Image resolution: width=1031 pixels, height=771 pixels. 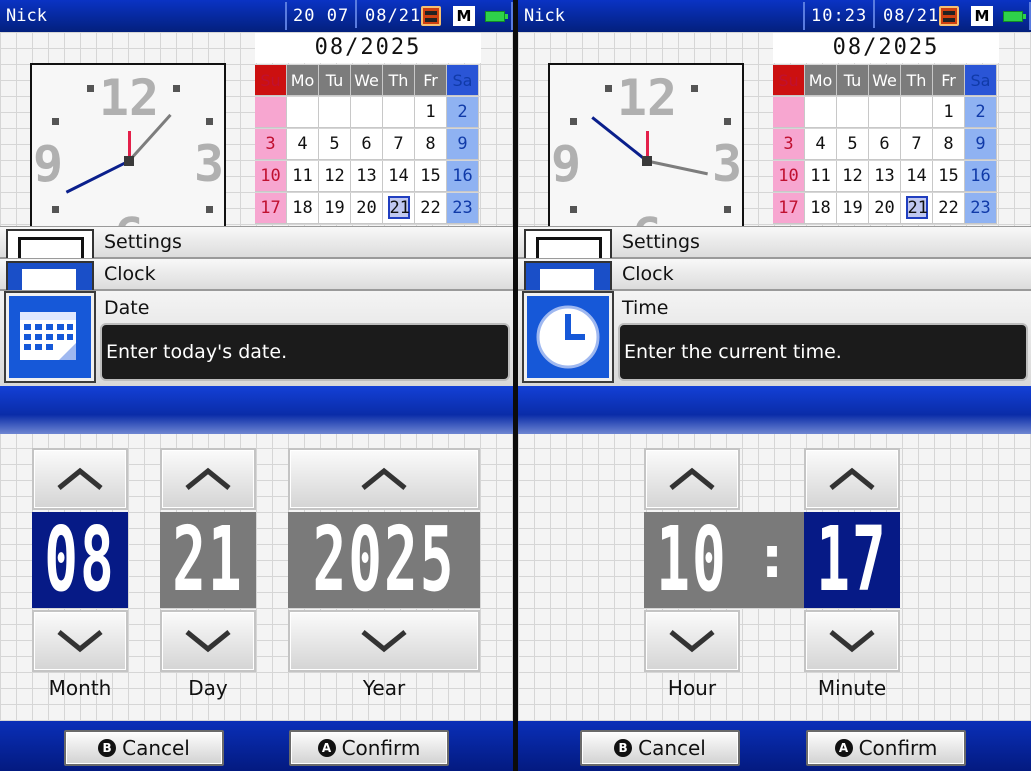 I want to click on minute-up-button, so click(x=852, y=479).